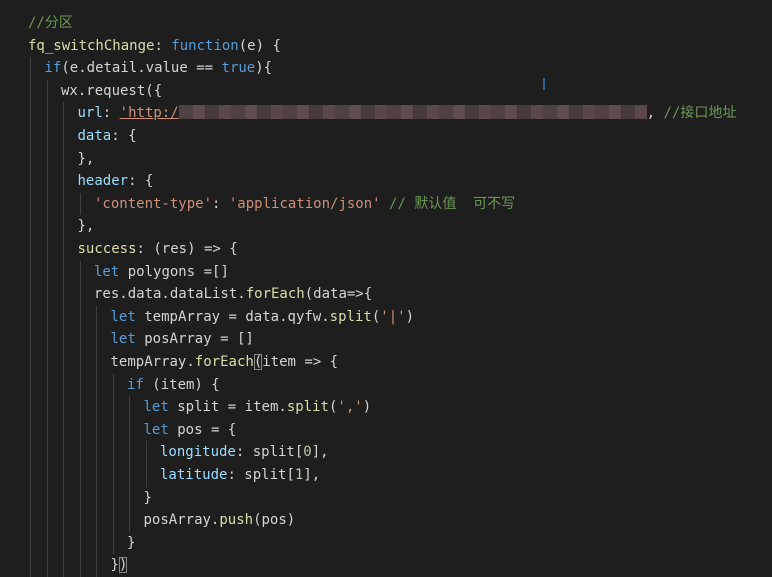 This screenshot has height=577, width=772. Describe the element at coordinates (181, 520) in the screenshot. I see `code-token-default: posArray.` at that location.